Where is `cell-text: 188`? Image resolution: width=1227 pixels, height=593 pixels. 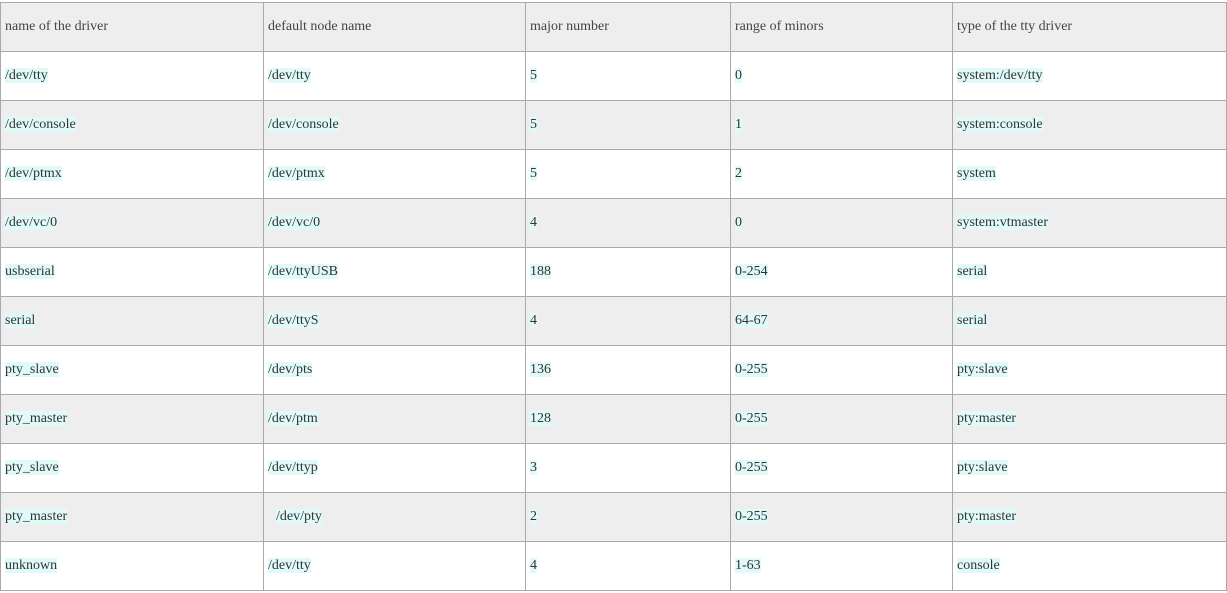 cell-text: 188 is located at coordinates (540, 271).